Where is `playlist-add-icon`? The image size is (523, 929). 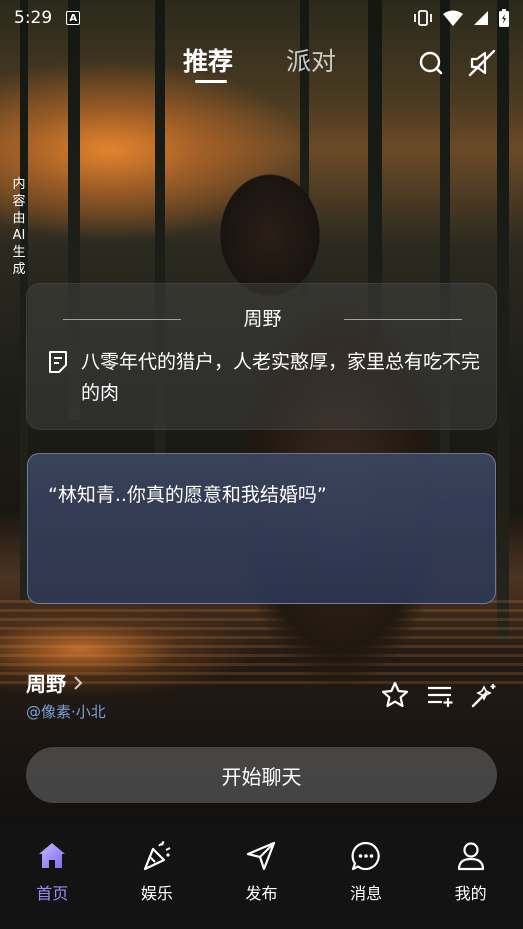
playlist-add-icon is located at coordinates (440, 695).